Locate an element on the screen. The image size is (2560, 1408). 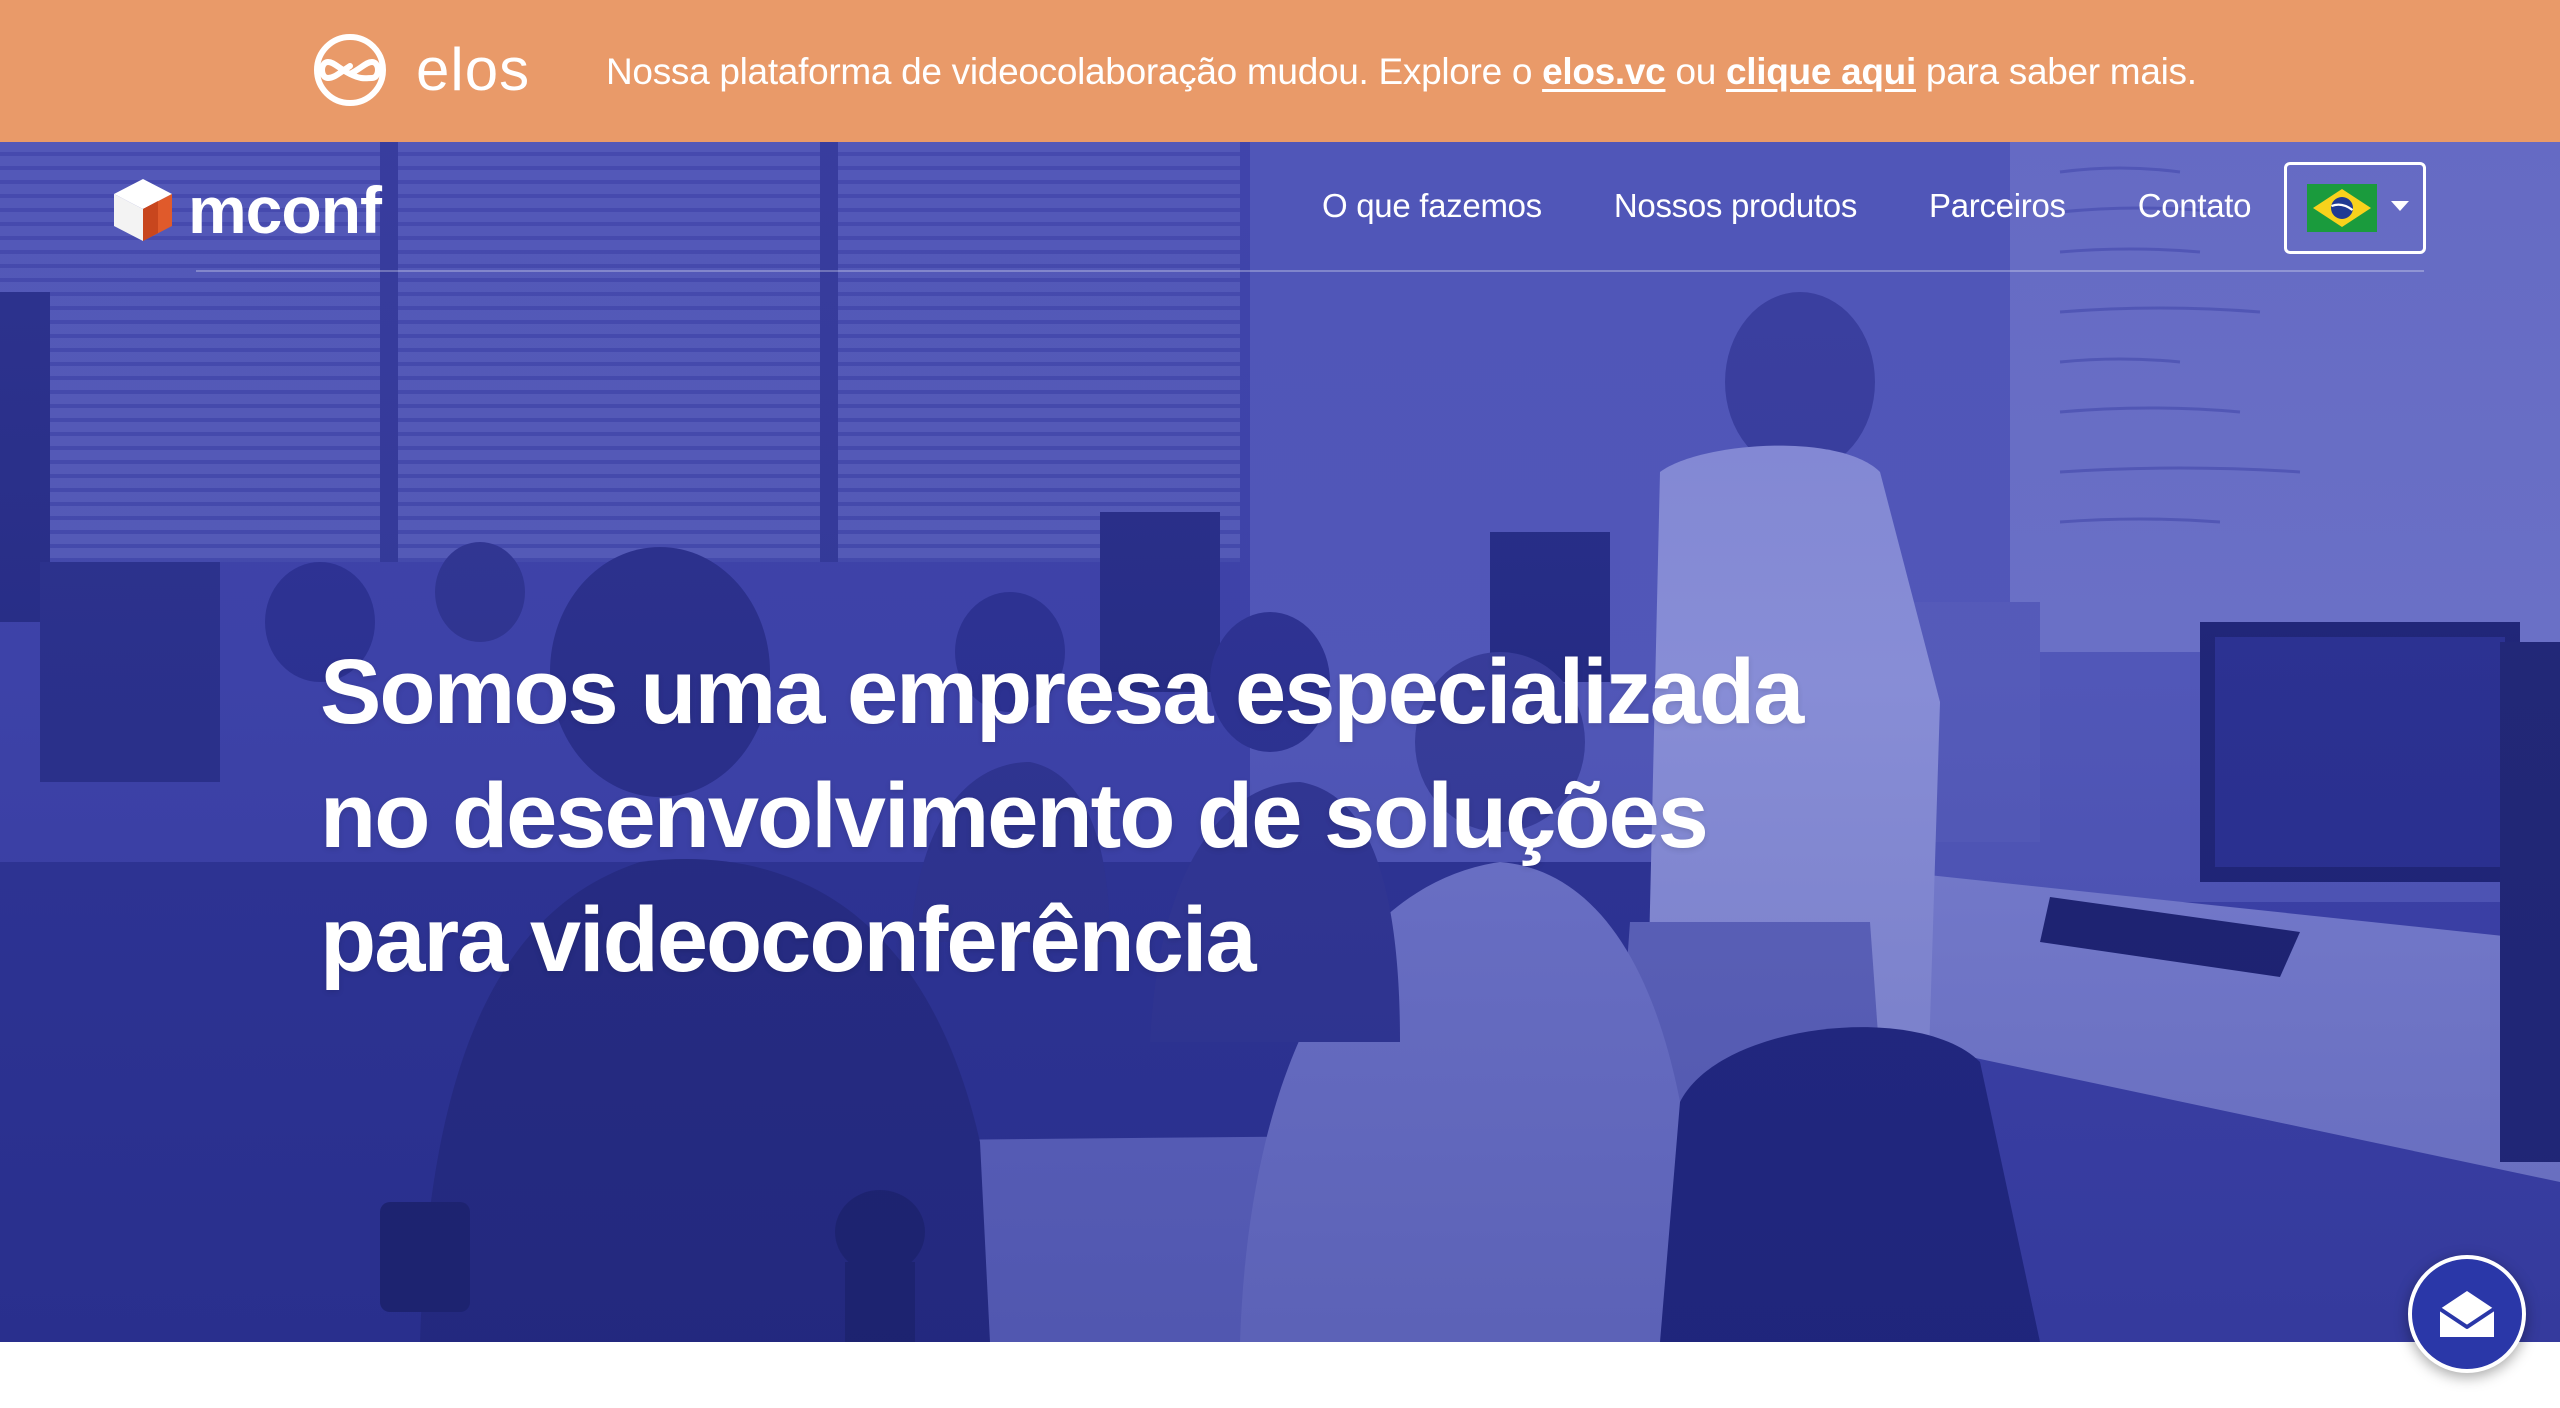
chevron-down-icon is located at coordinates (2400, 206).